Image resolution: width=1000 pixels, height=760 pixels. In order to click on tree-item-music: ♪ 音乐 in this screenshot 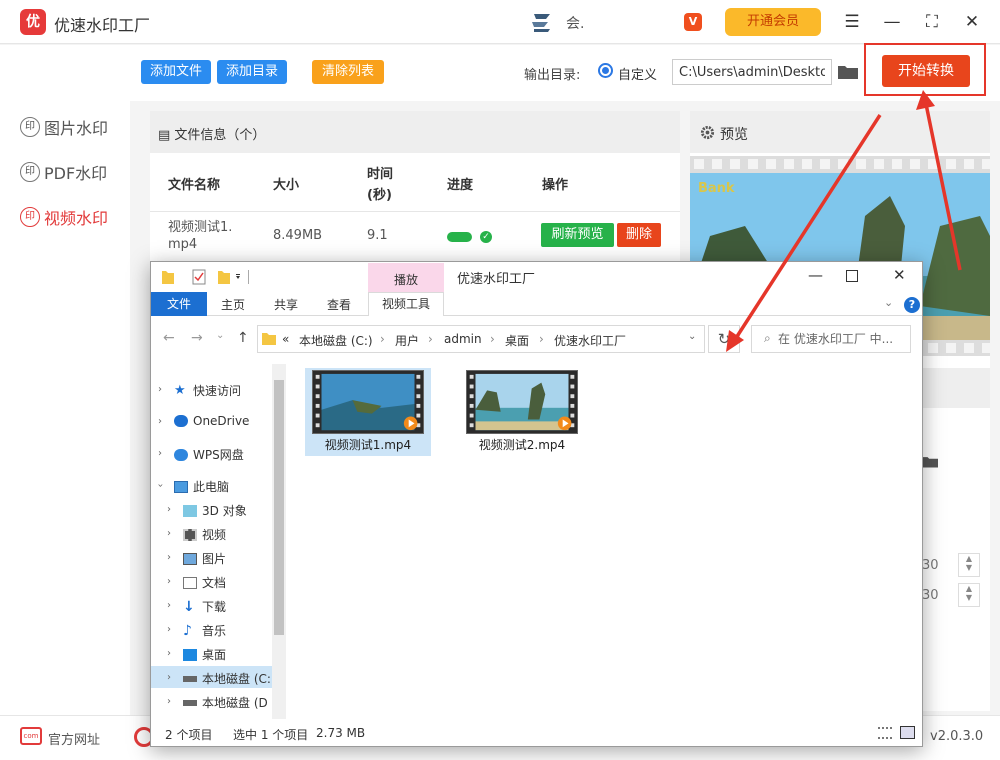, I will do `click(204, 630)`.